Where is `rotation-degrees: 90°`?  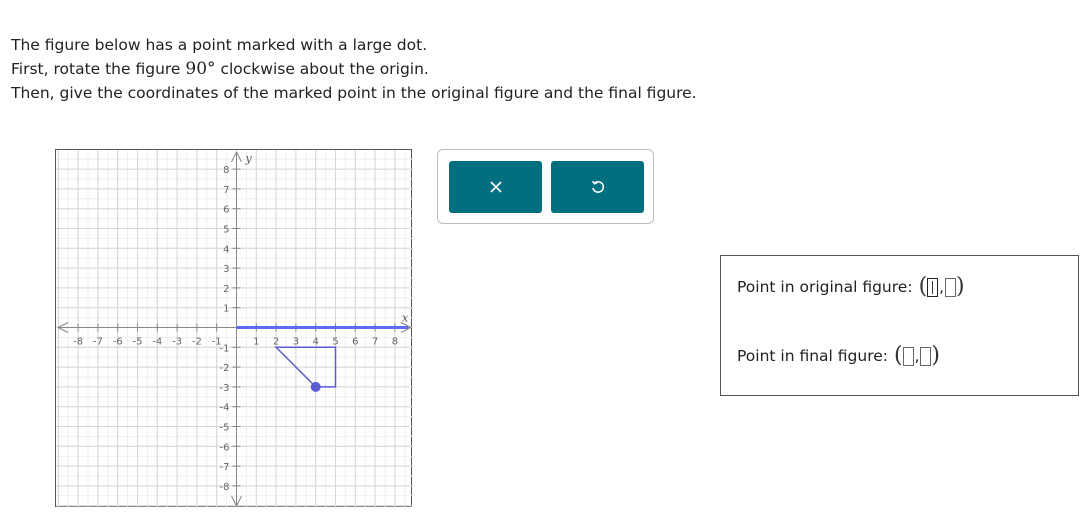
rotation-degrees: 90° is located at coordinates (200, 69).